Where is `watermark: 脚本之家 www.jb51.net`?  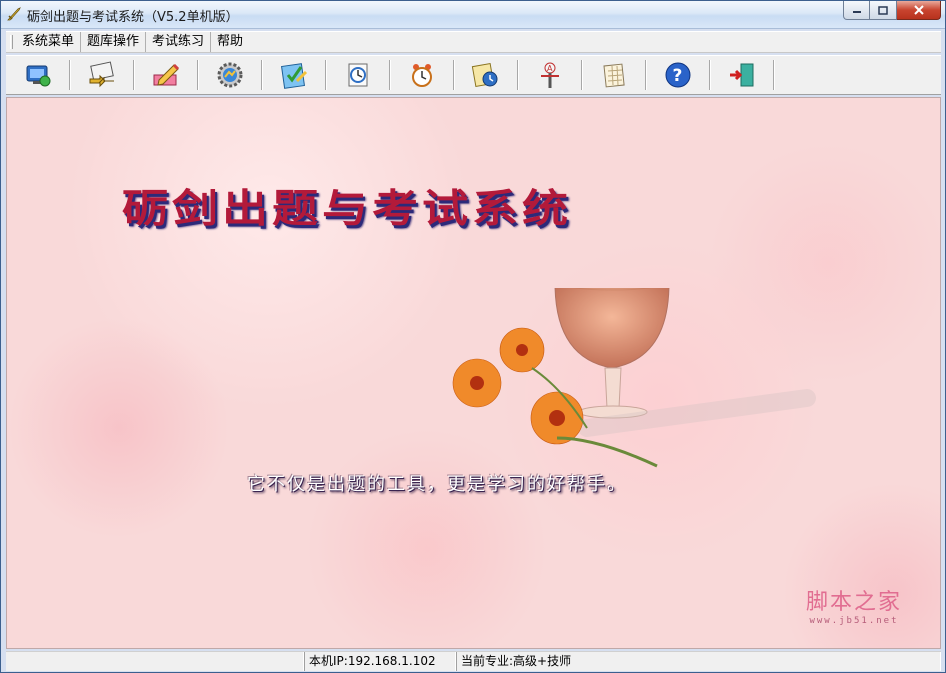
watermark: 脚本之家 www.jb51.net is located at coordinates (854, 605).